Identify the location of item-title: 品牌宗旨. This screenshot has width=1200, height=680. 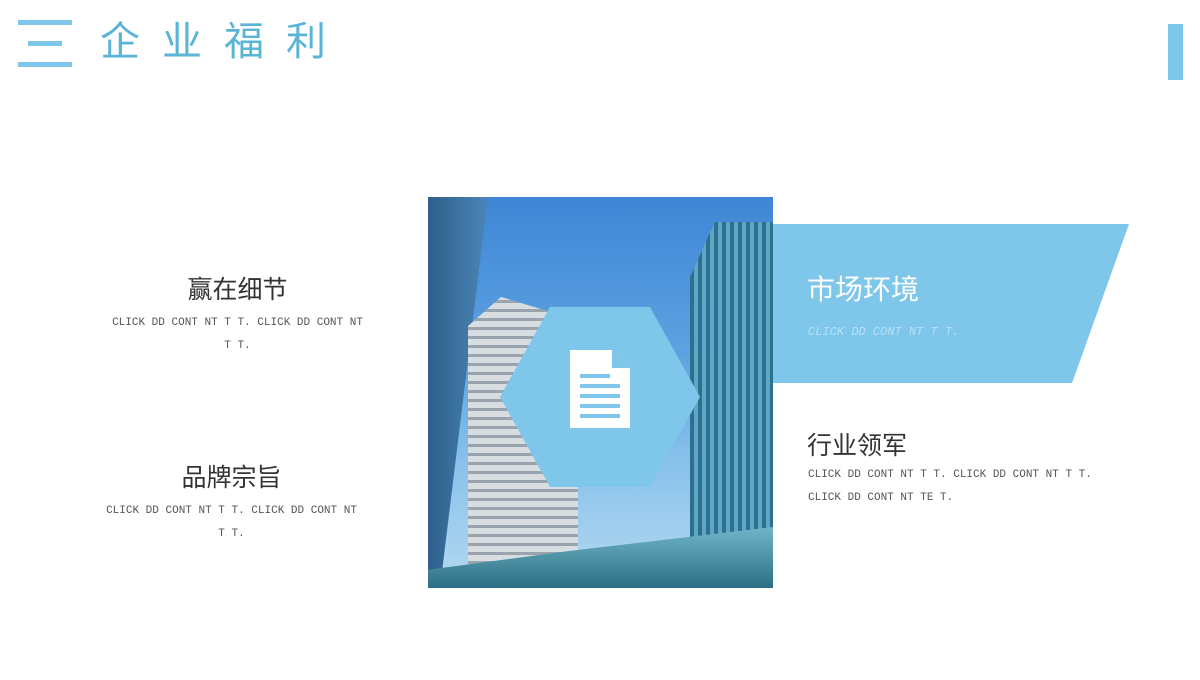
(231, 477).